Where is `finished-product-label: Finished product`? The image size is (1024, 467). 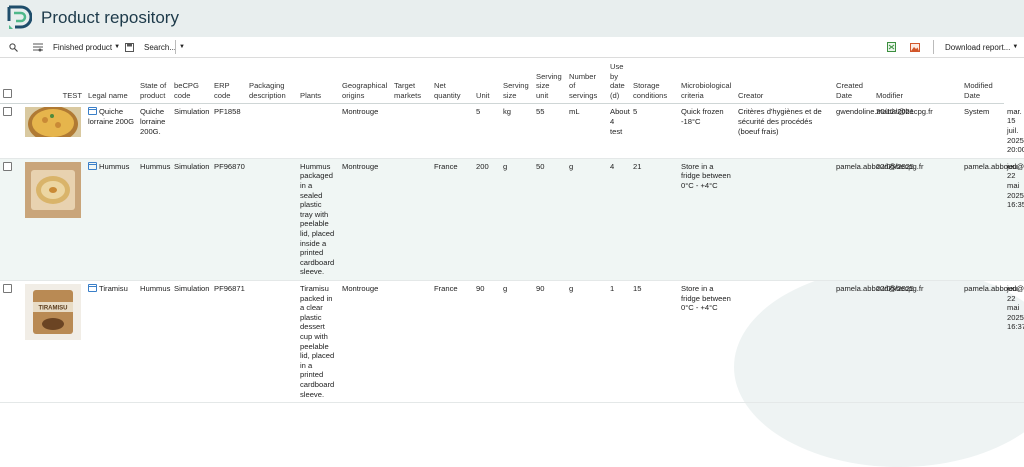
finished-product-label: Finished product is located at coordinates (83, 47).